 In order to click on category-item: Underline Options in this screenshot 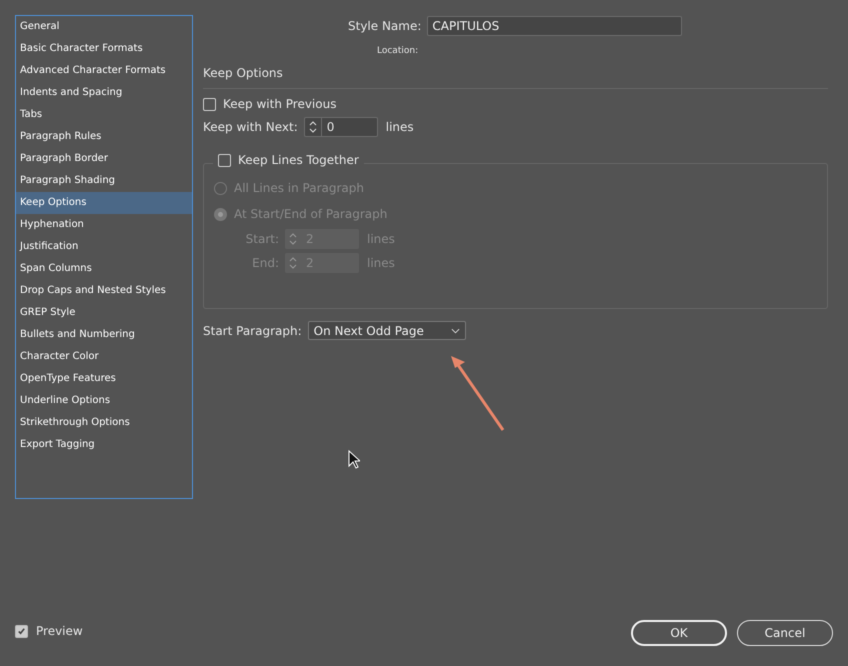, I will do `click(104, 401)`.